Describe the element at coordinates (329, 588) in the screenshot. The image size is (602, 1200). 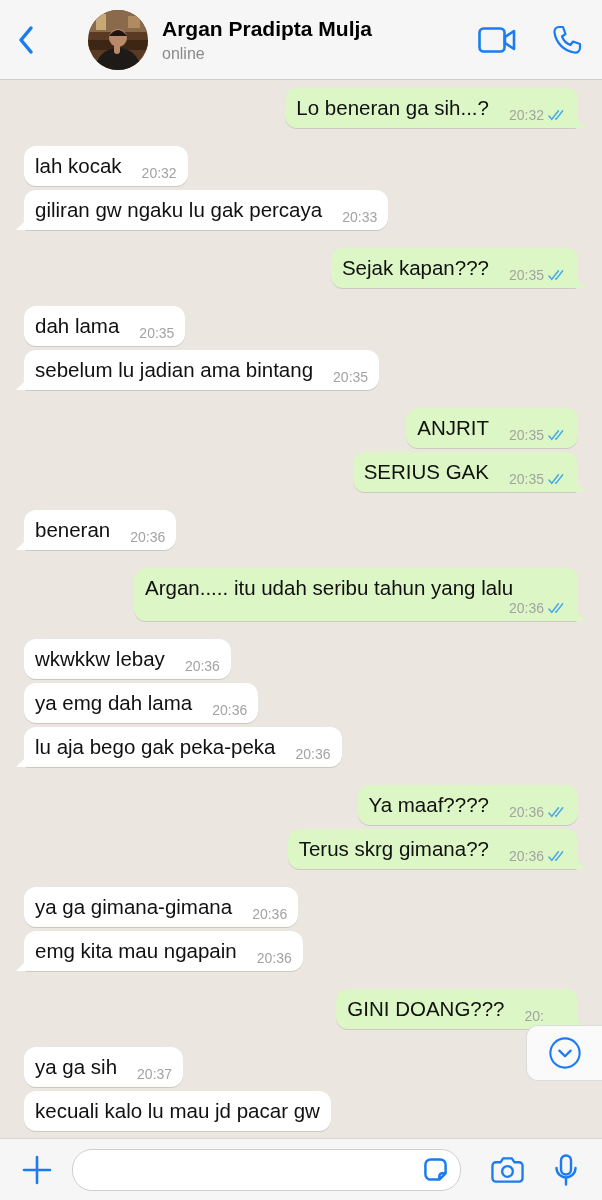
I see `message-text: Argan..... itu udah seribu tahun yang lalu` at that location.